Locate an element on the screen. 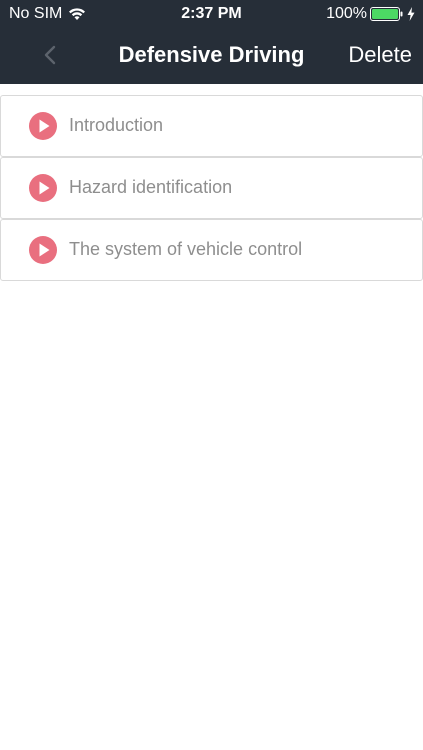  list-item: Introduction is located at coordinates (211, 126).